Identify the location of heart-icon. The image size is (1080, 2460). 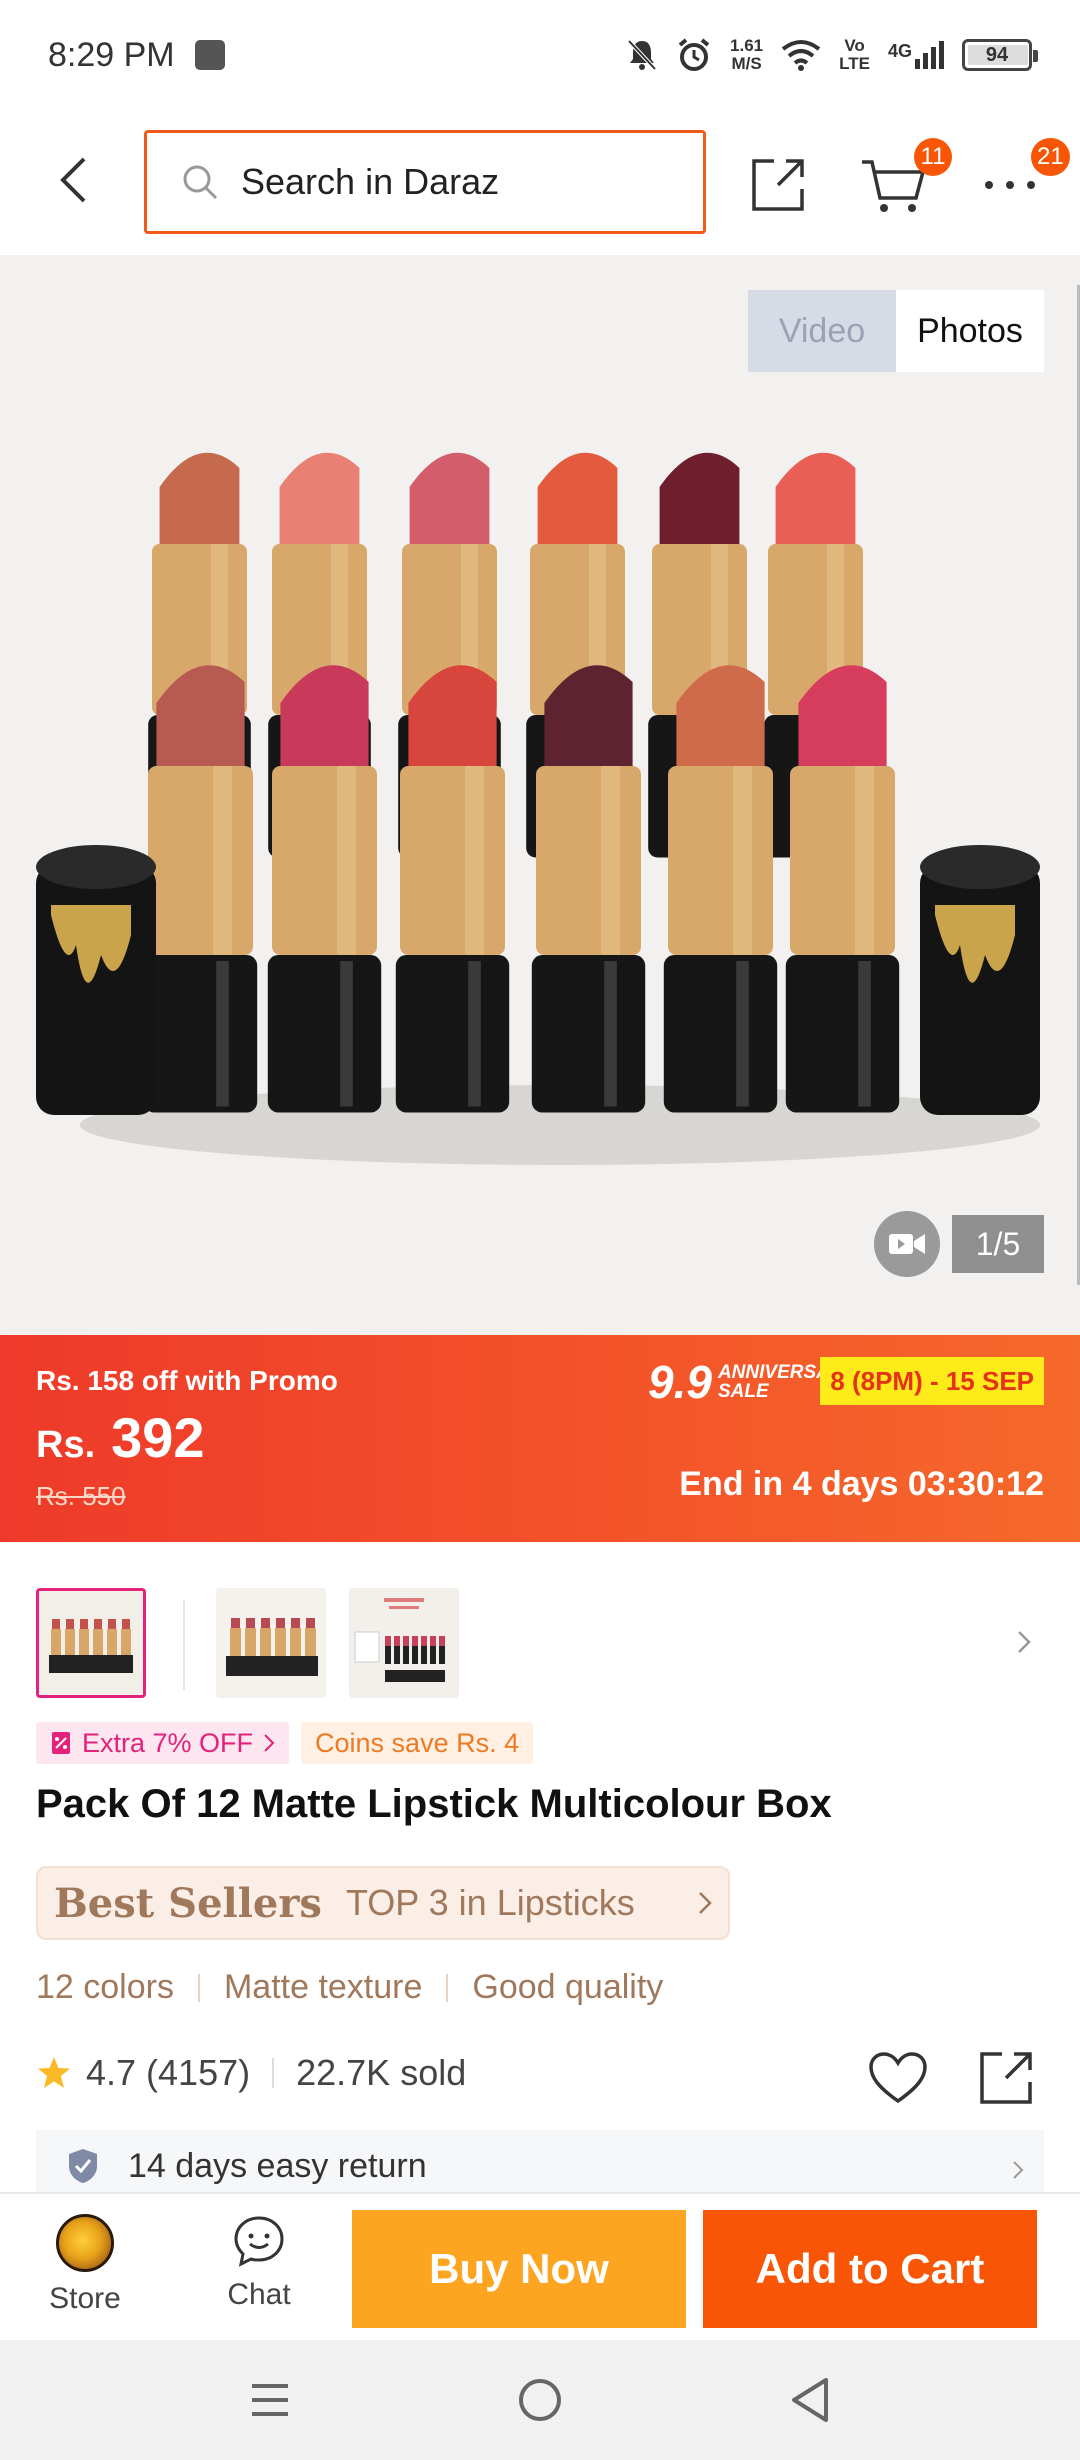
(898, 2078).